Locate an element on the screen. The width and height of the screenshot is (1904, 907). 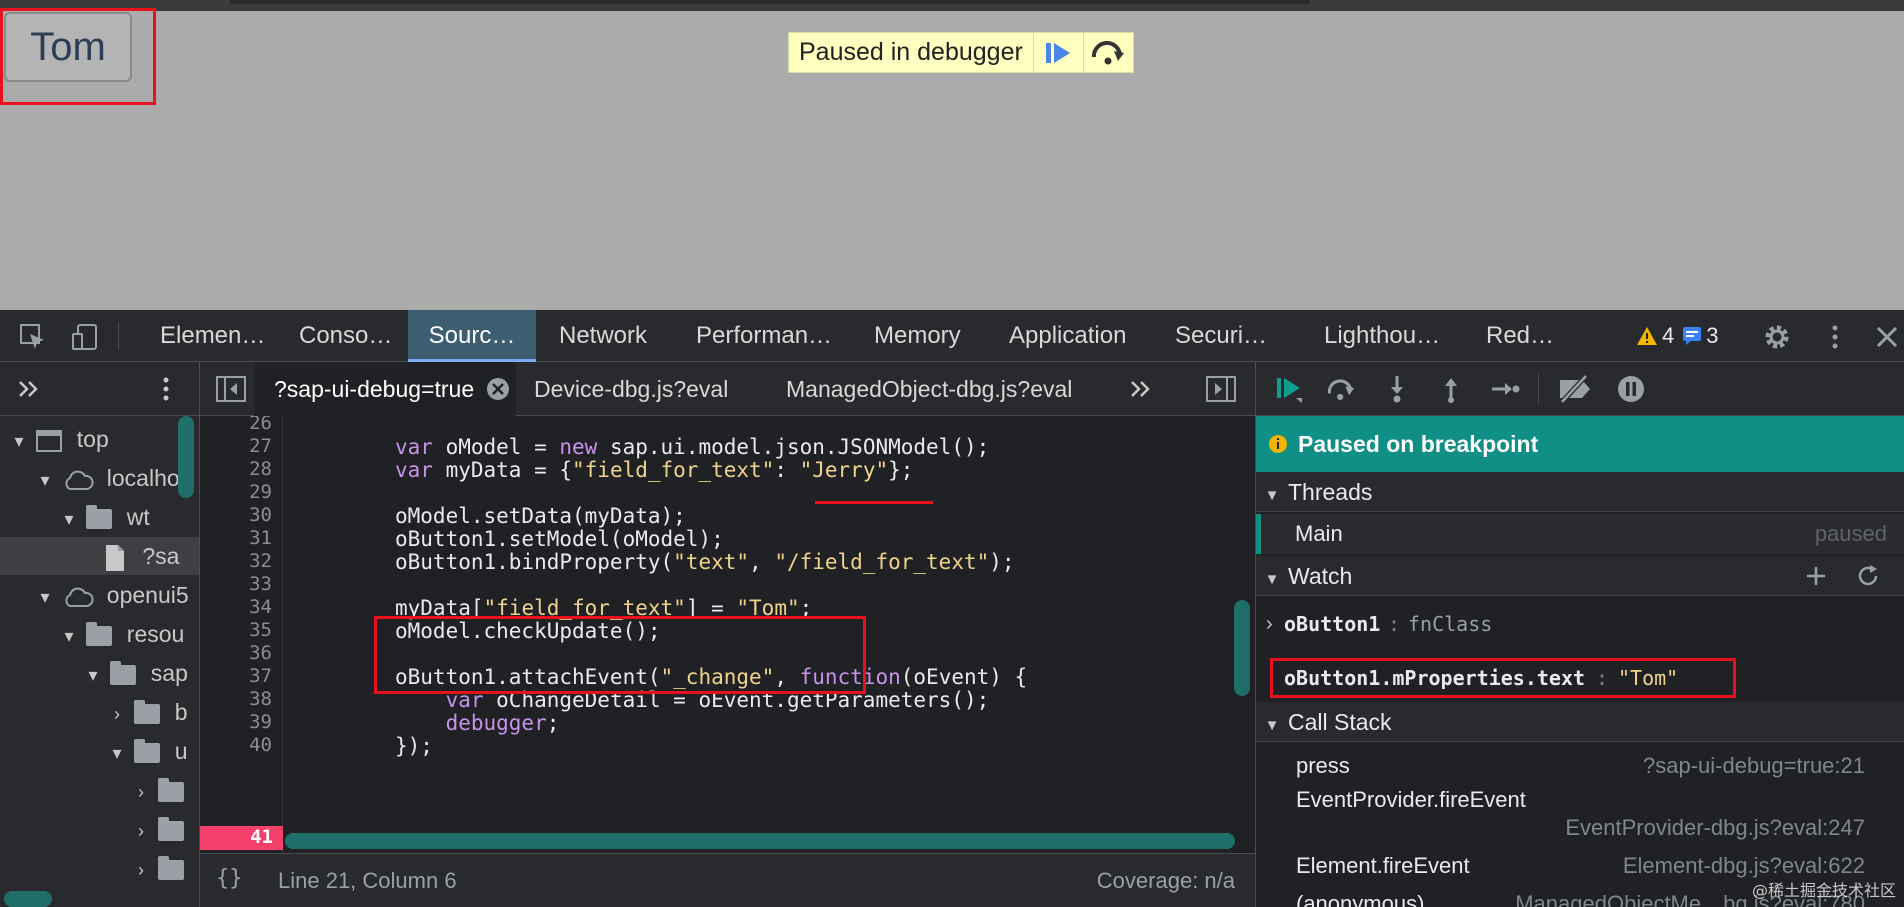
step-over-button is located at coordinates (1107, 52).